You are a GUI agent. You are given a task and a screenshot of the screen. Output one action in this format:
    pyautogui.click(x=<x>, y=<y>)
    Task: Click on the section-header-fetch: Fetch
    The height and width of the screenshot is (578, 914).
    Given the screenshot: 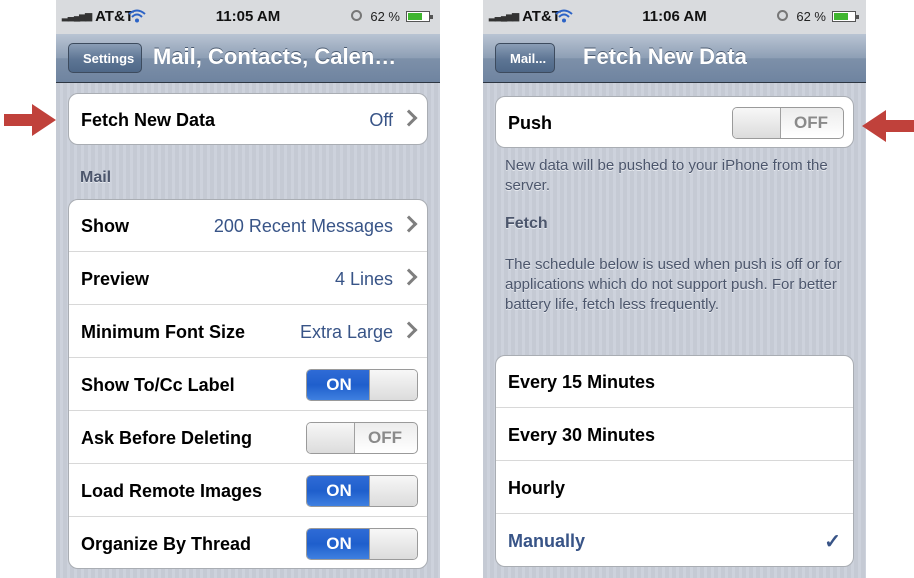 What is the action you would take?
    pyautogui.click(x=526, y=223)
    